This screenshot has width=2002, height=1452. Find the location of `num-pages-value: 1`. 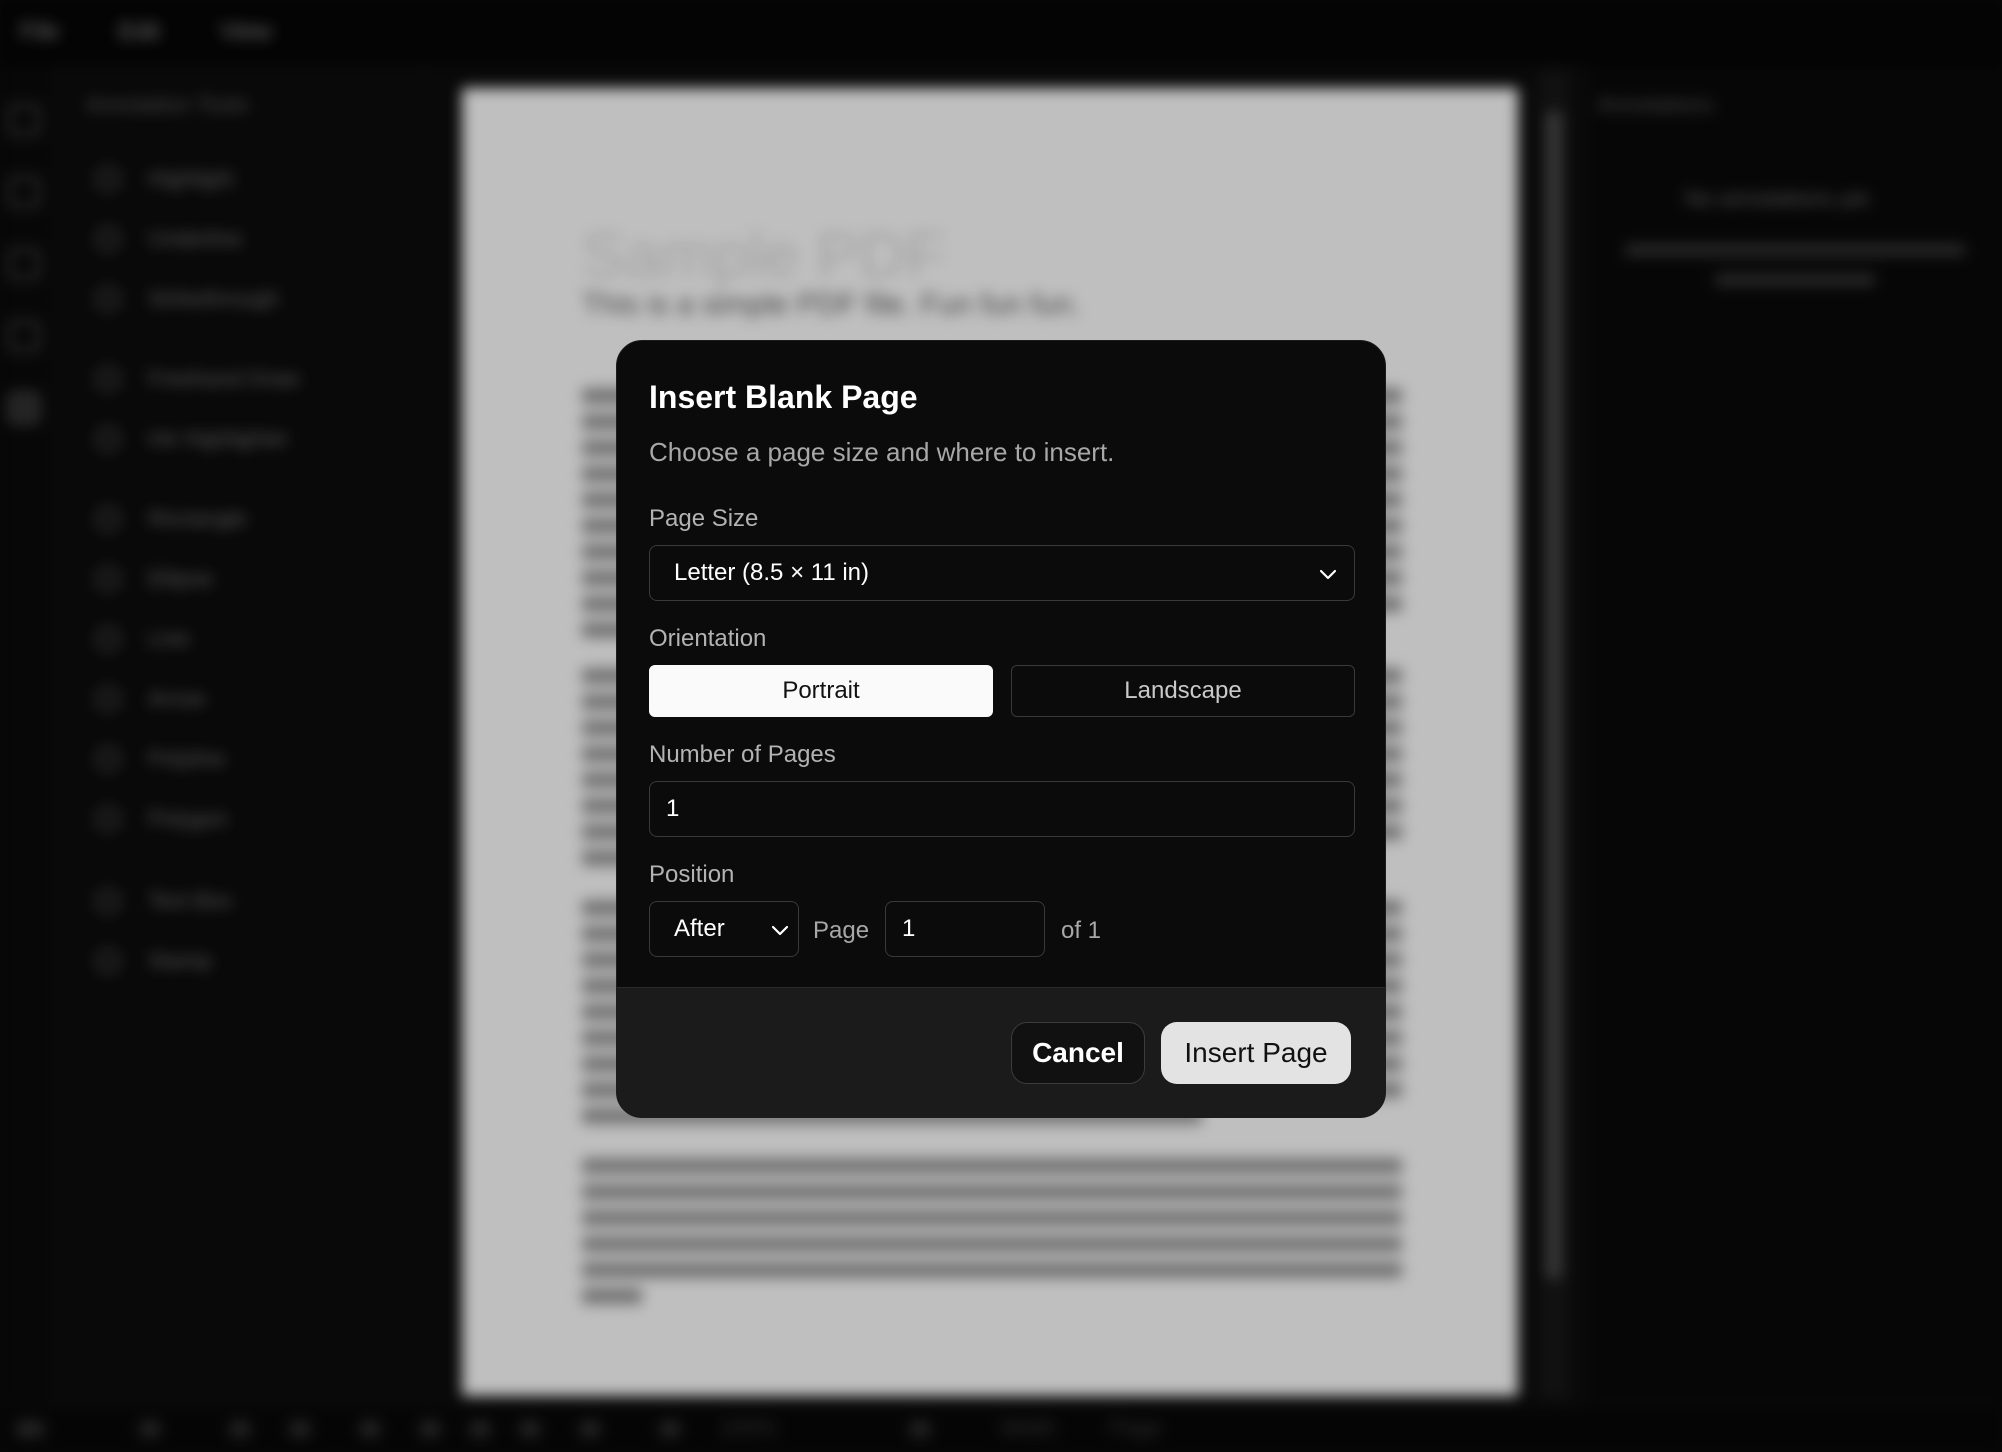

num-pages-value: 1 is located at coordinates (673, 808).